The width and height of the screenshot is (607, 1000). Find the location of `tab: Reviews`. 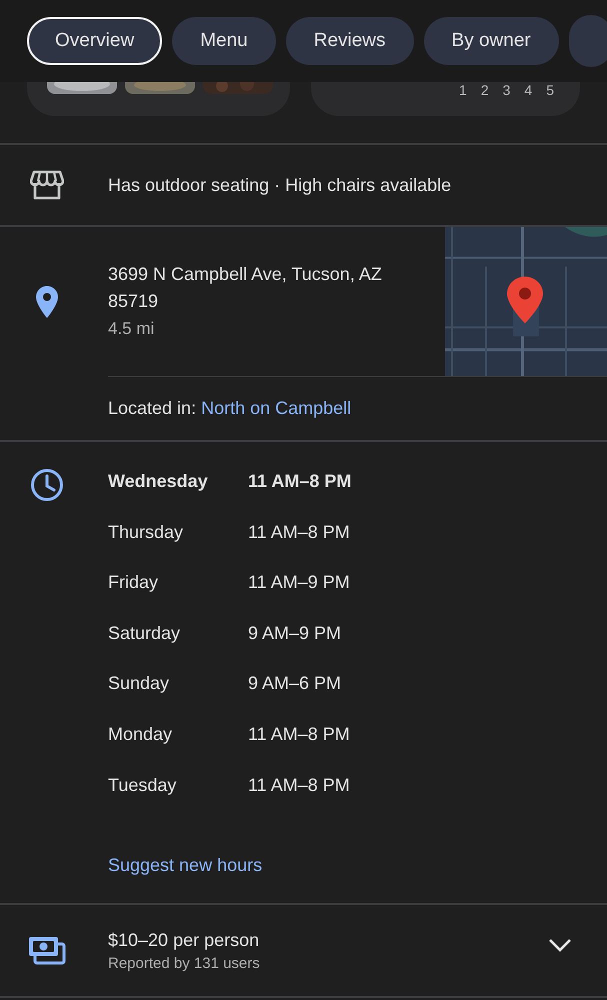

tab: Reviews is located at coordinates (350, 41).